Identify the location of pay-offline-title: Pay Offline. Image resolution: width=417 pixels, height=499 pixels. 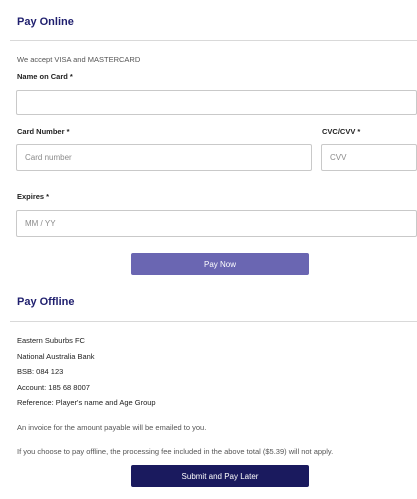
(46, 302).